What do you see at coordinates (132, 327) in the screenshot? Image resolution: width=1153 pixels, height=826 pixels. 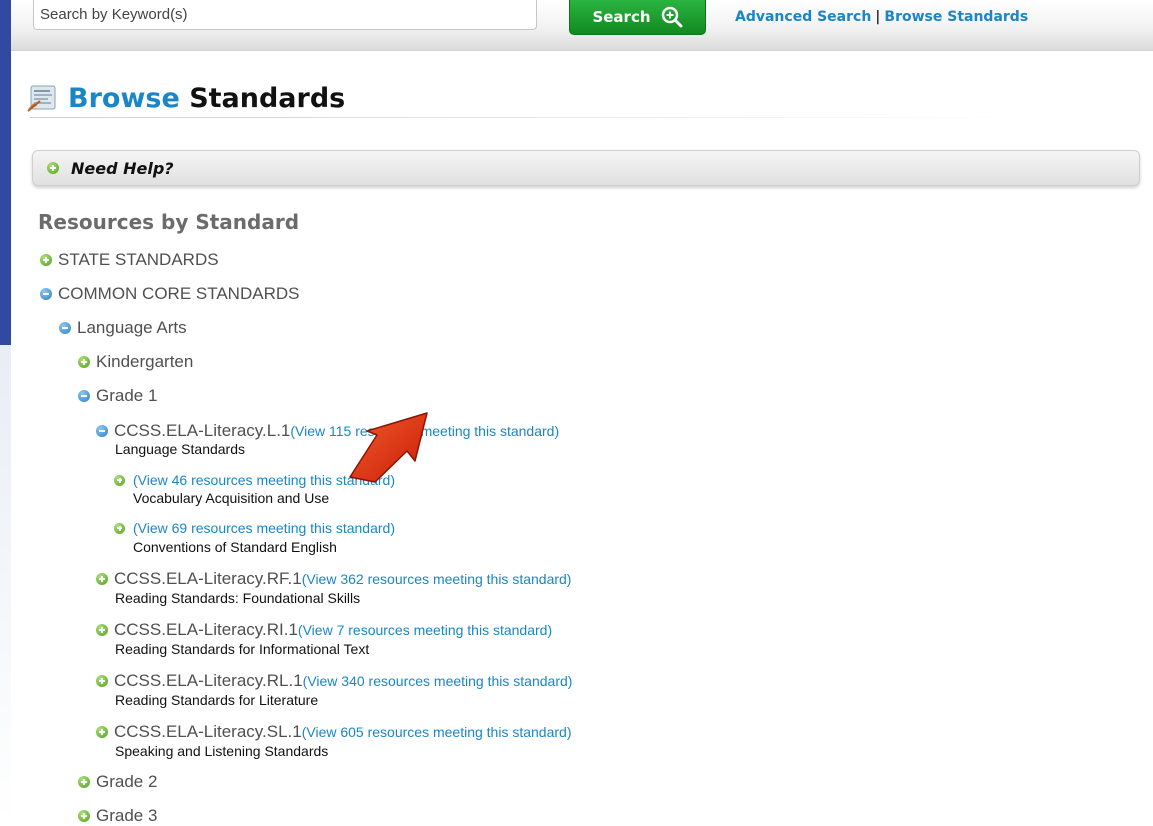 I see `tree-label: Language Arts` at bounding box center [132, 327].